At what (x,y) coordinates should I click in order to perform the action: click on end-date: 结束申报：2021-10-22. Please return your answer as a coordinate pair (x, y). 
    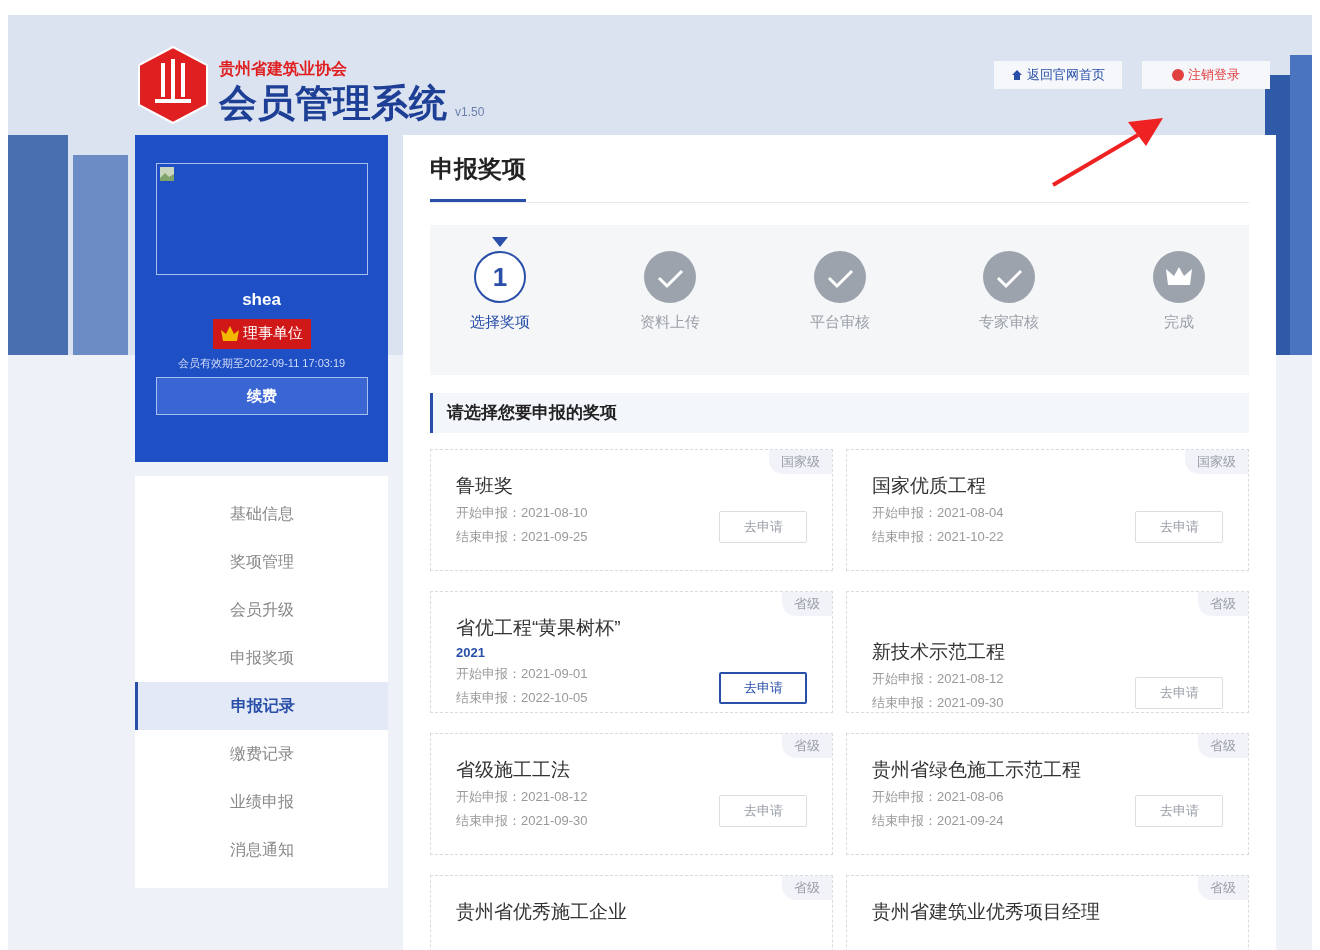
    Looking at the image, I should click on (938, 536).